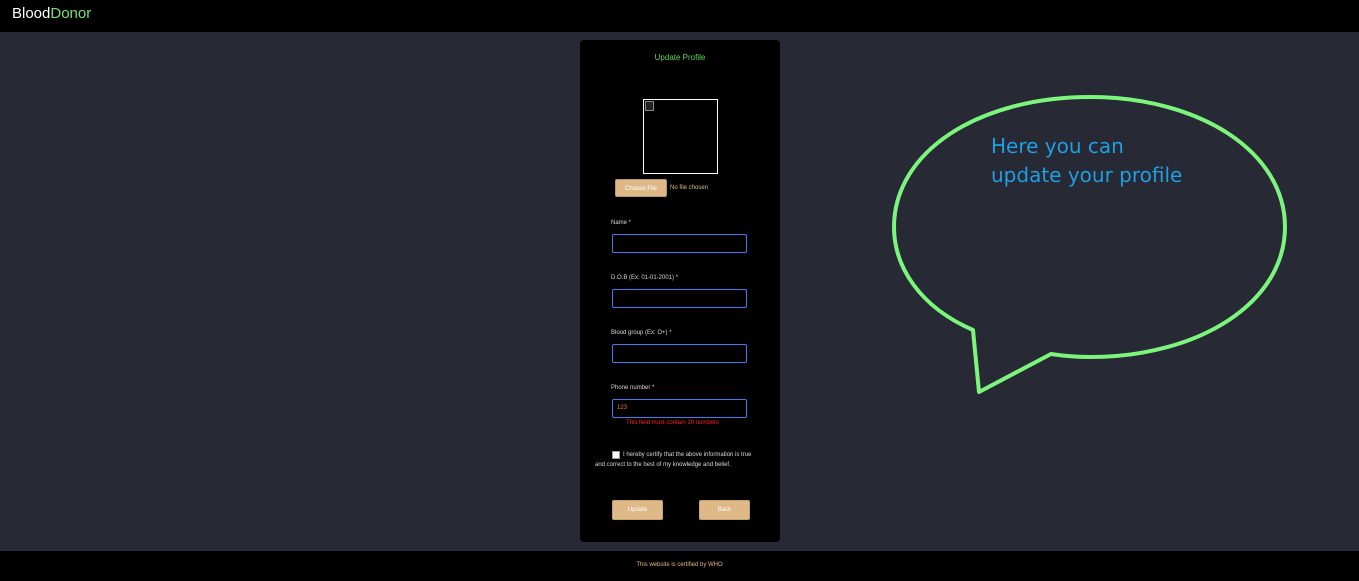 The width and height of the screenshot is (1359, 581). Describe the element at coordinates (71, 13) in the screenshot. I see `brand-text-donor: Donor` at that location.